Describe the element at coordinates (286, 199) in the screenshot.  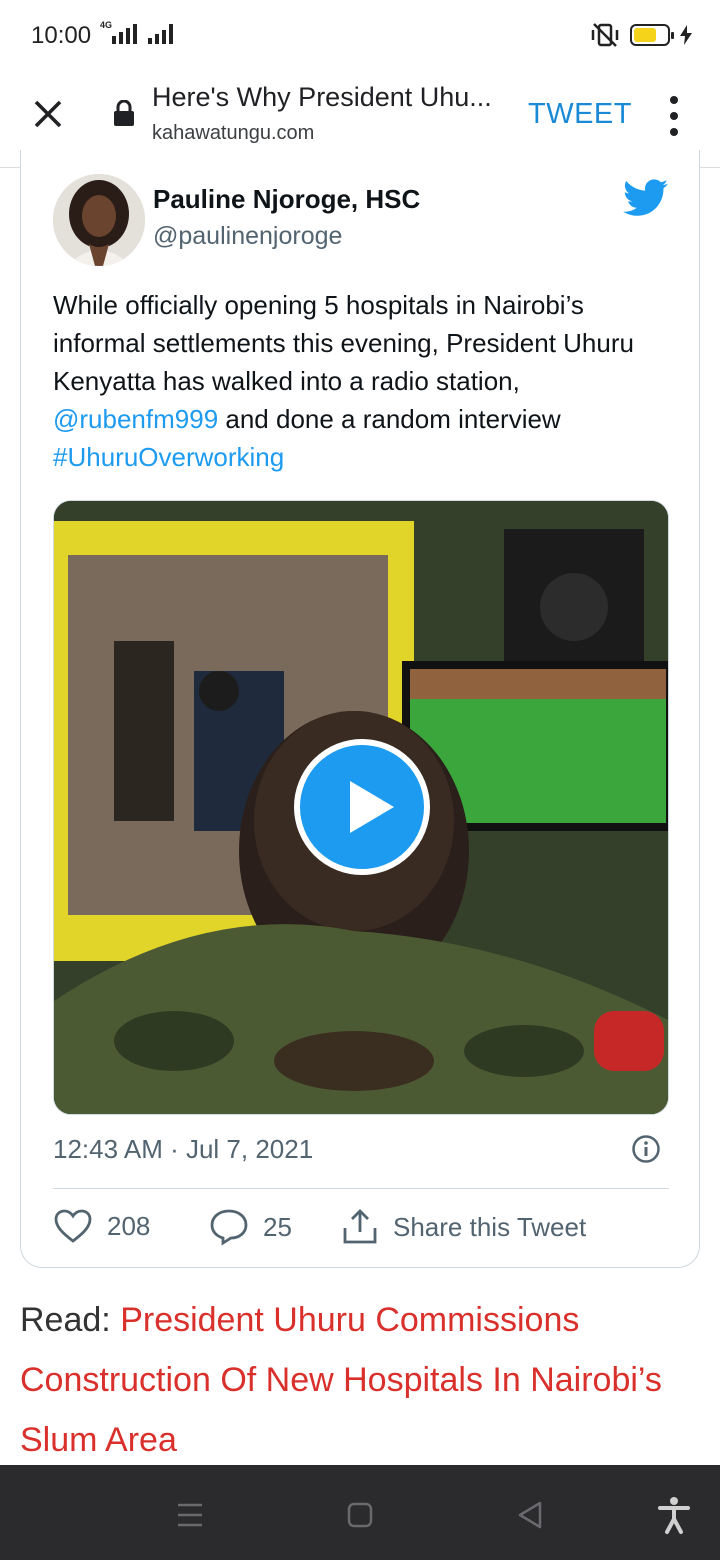
I see `author-name: Pauline Njoroge, HSC` at that location.